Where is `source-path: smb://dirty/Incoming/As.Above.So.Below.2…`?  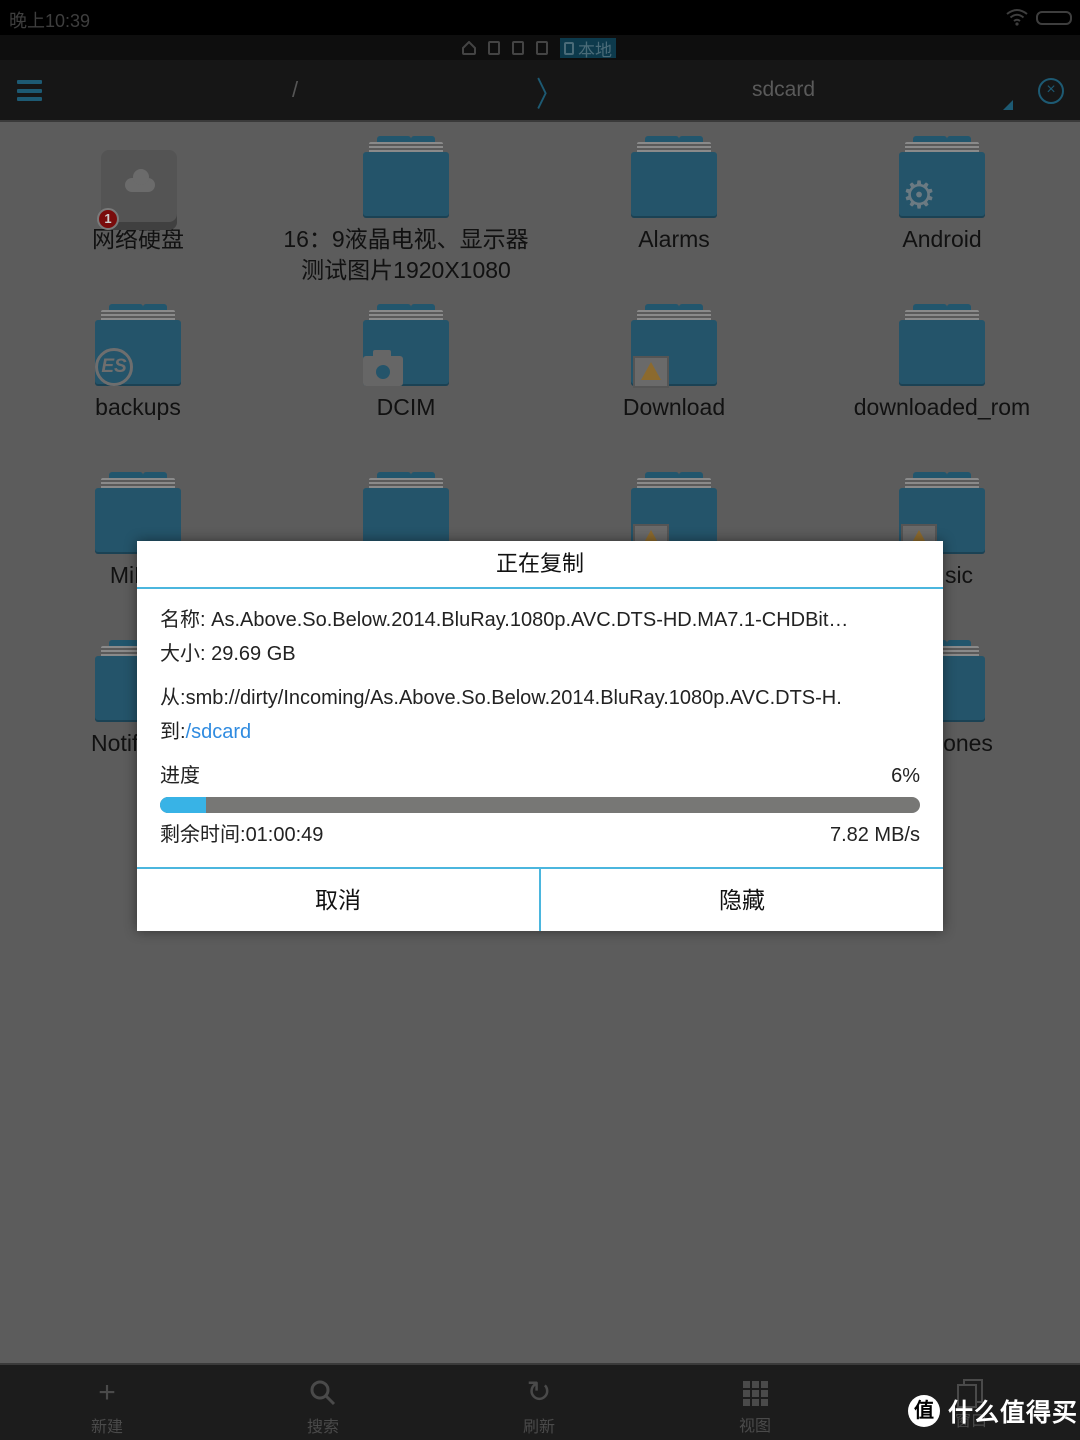
source-path: smb://dirty/Incoming/As.Above.So.Below.2… is located at coordinates (513, 698).